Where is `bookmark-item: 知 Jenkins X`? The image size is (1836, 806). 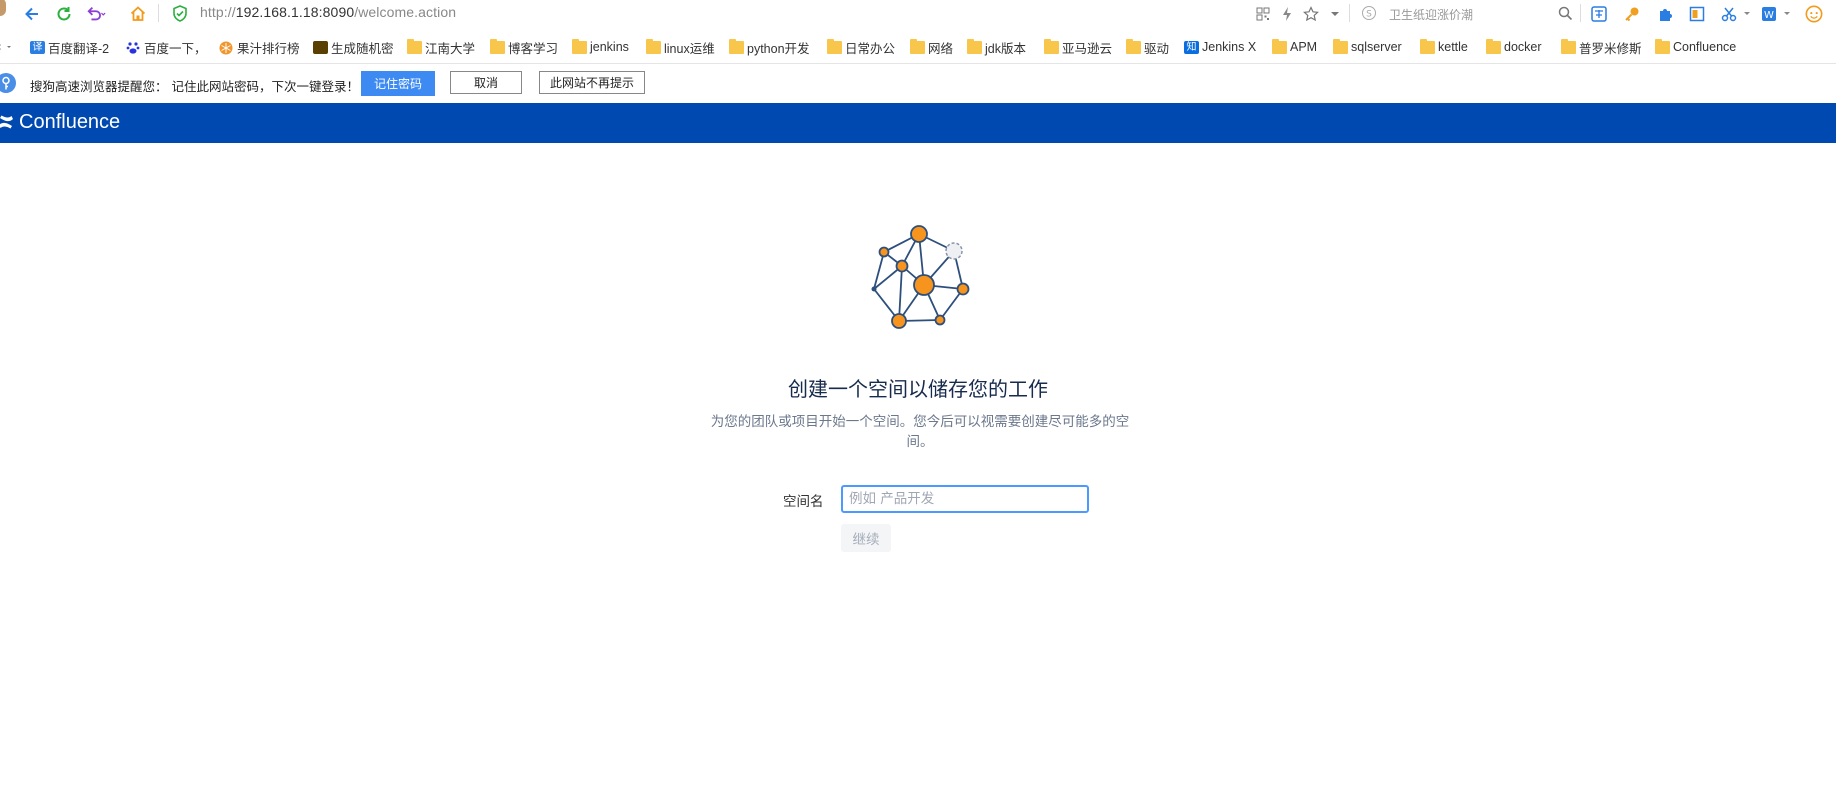 bookmark-item: 知 Jenkins X is located at coordinates (1220, 47).